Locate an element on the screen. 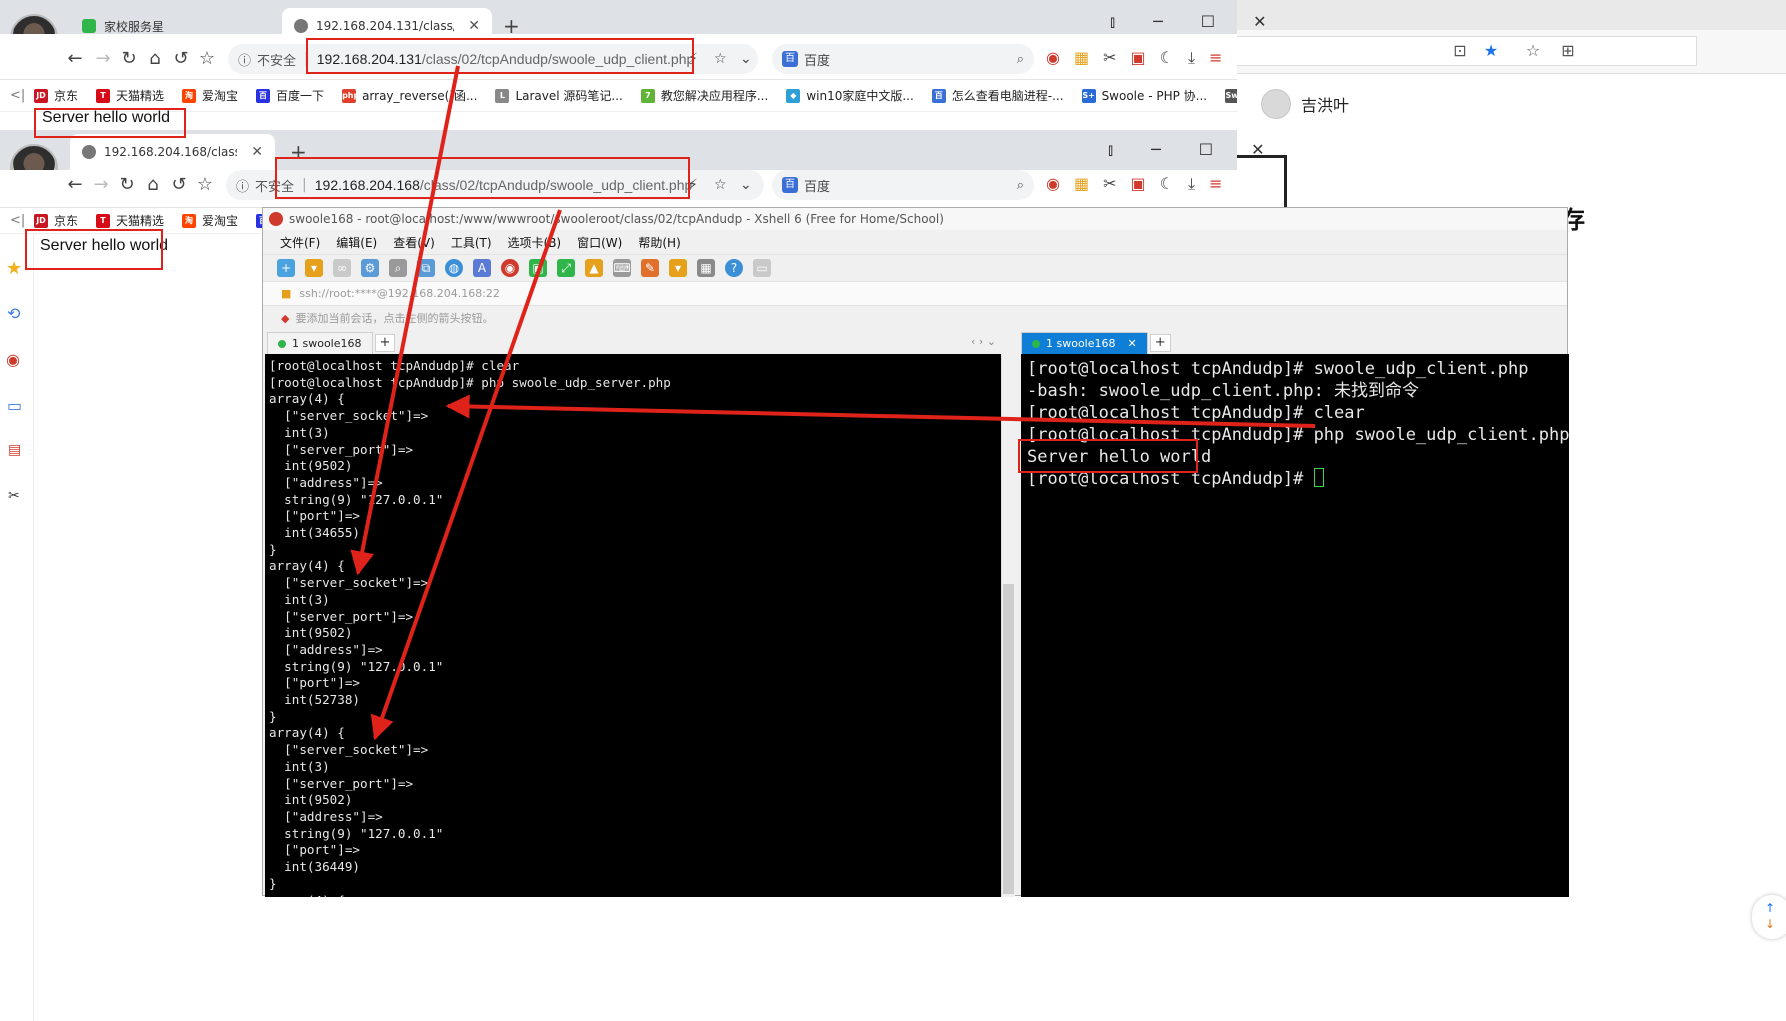 Image resolution: width=1786 pixels, height=1021 pixels. close-window-icon: ✕ is located at coordinates (1257, 150).